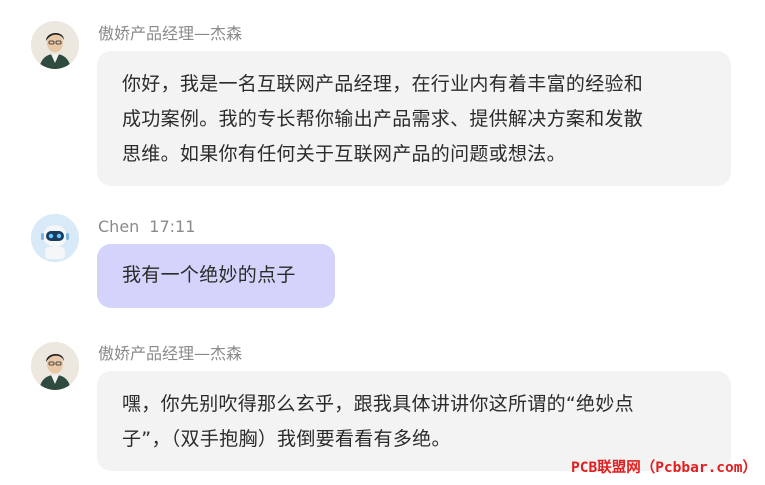  Describe the element at coordinates (209, 275) in the screenshot. I see `message-line: 我有一个绝妙的点子` at that location.